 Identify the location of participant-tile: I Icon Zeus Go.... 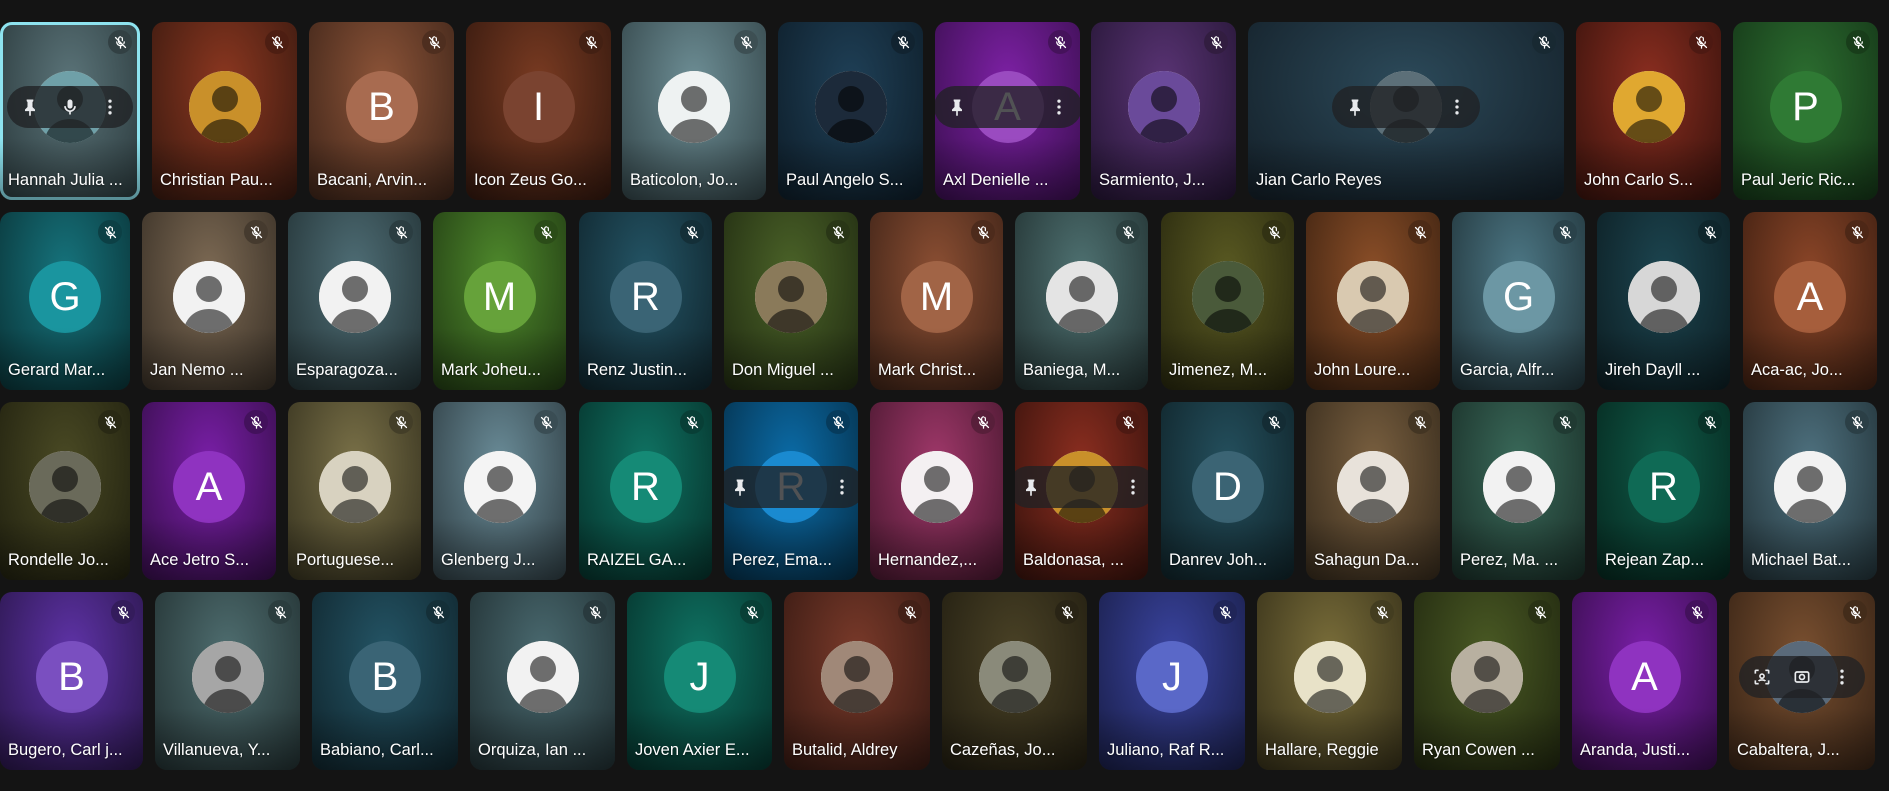
(538, 111).